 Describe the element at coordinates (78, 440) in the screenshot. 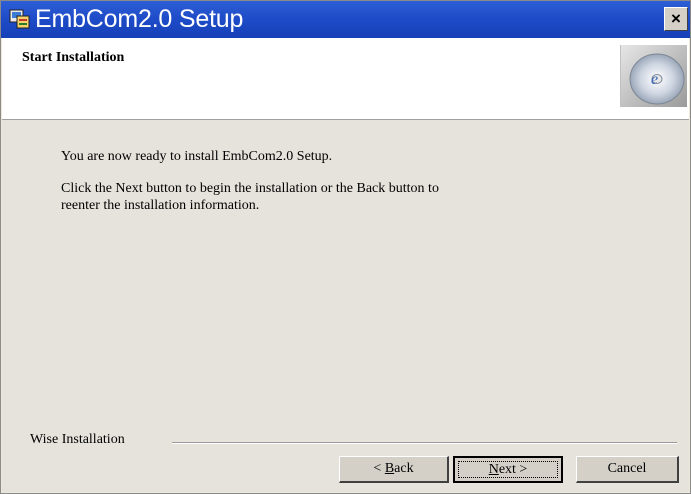

I see `wise-installation-label: Wise Installation` at that location.